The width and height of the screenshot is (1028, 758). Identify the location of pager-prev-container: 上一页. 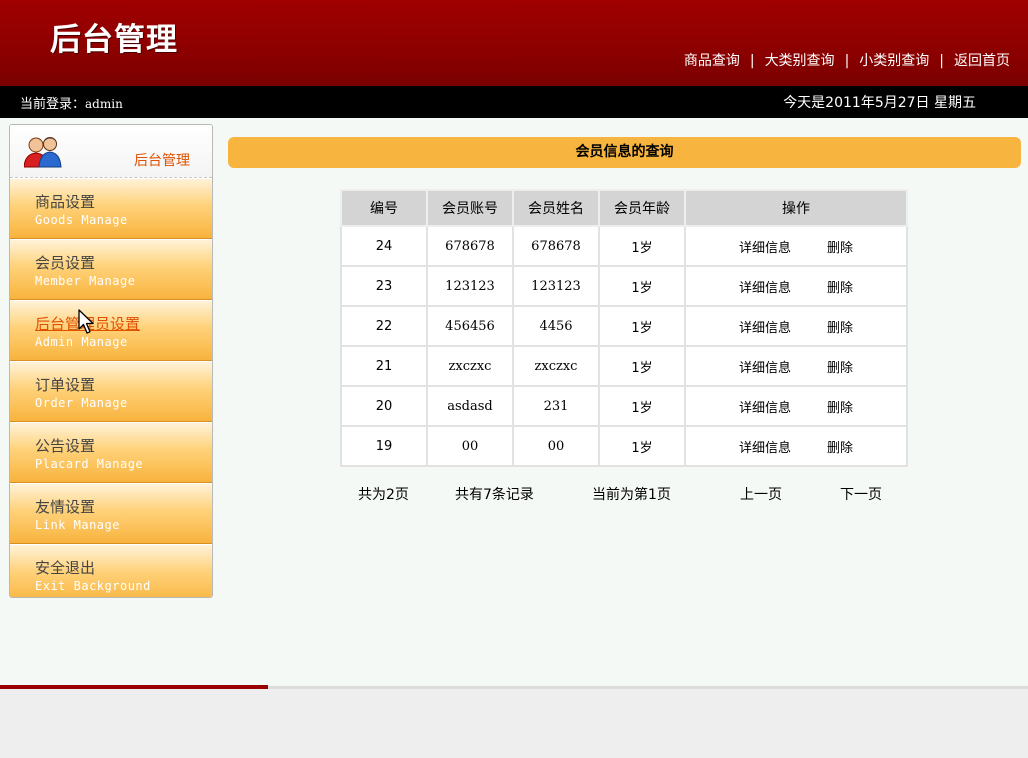
(761, 494).